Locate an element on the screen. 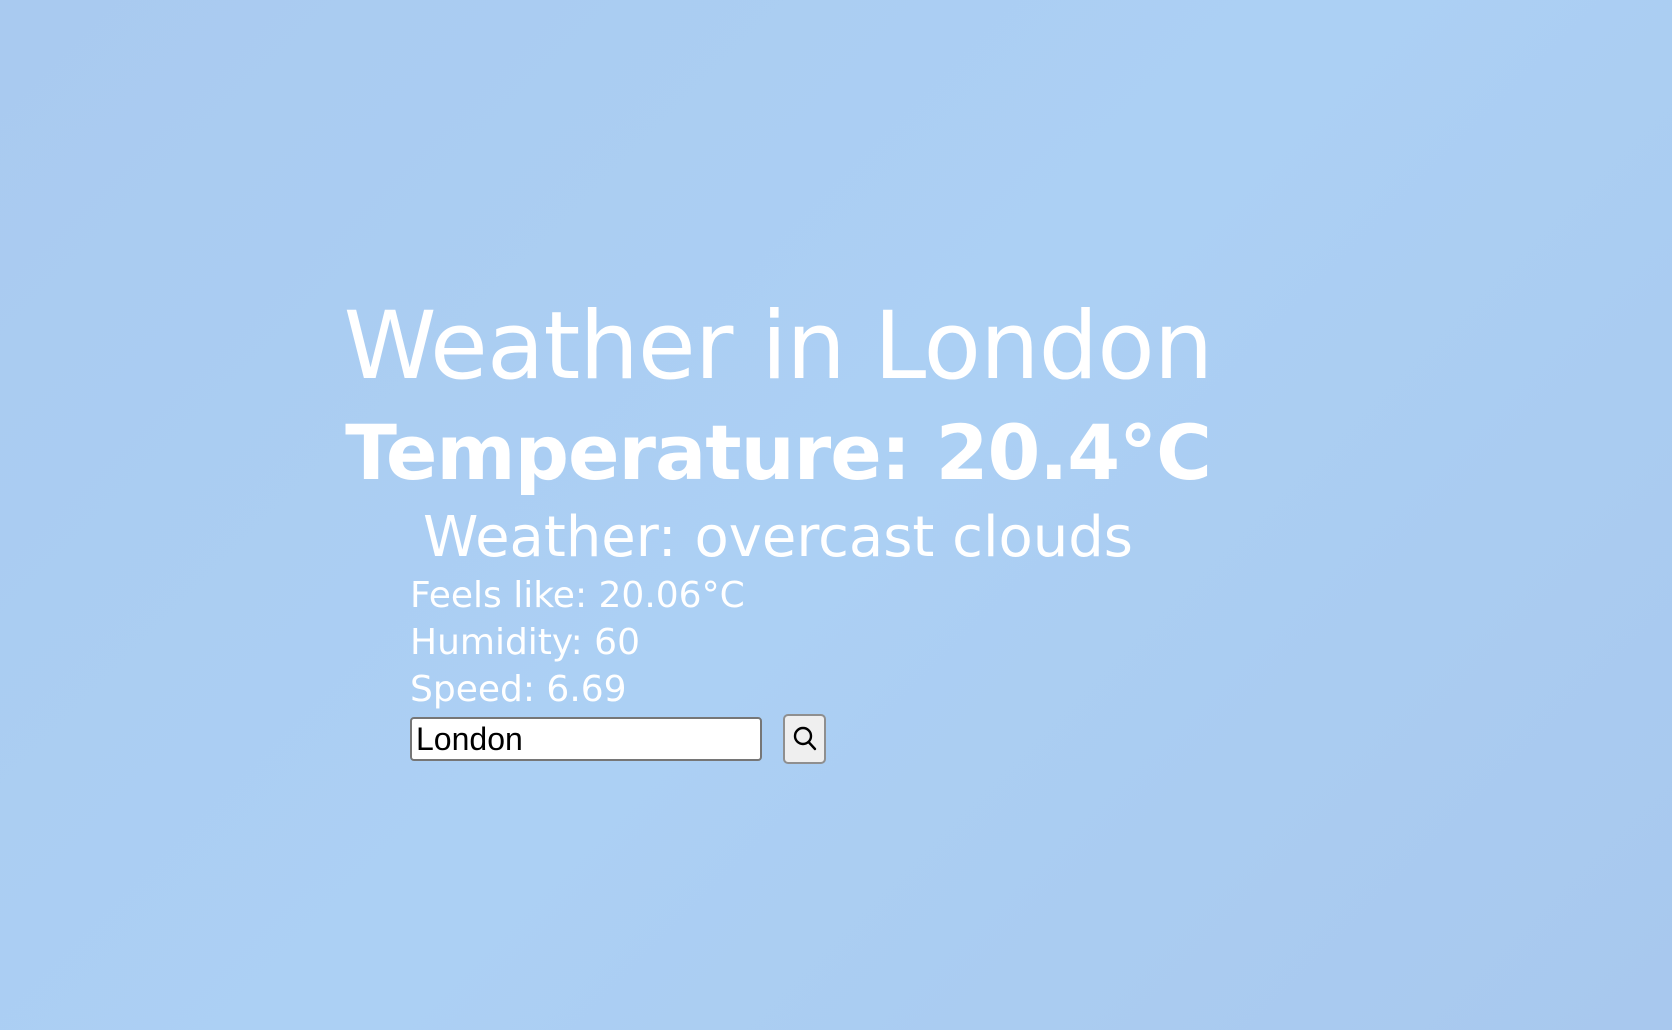 This screenshot has width=1672, height=1030. wind-speed-text: Speed: 6.69 is located at coordinates (518, 689).